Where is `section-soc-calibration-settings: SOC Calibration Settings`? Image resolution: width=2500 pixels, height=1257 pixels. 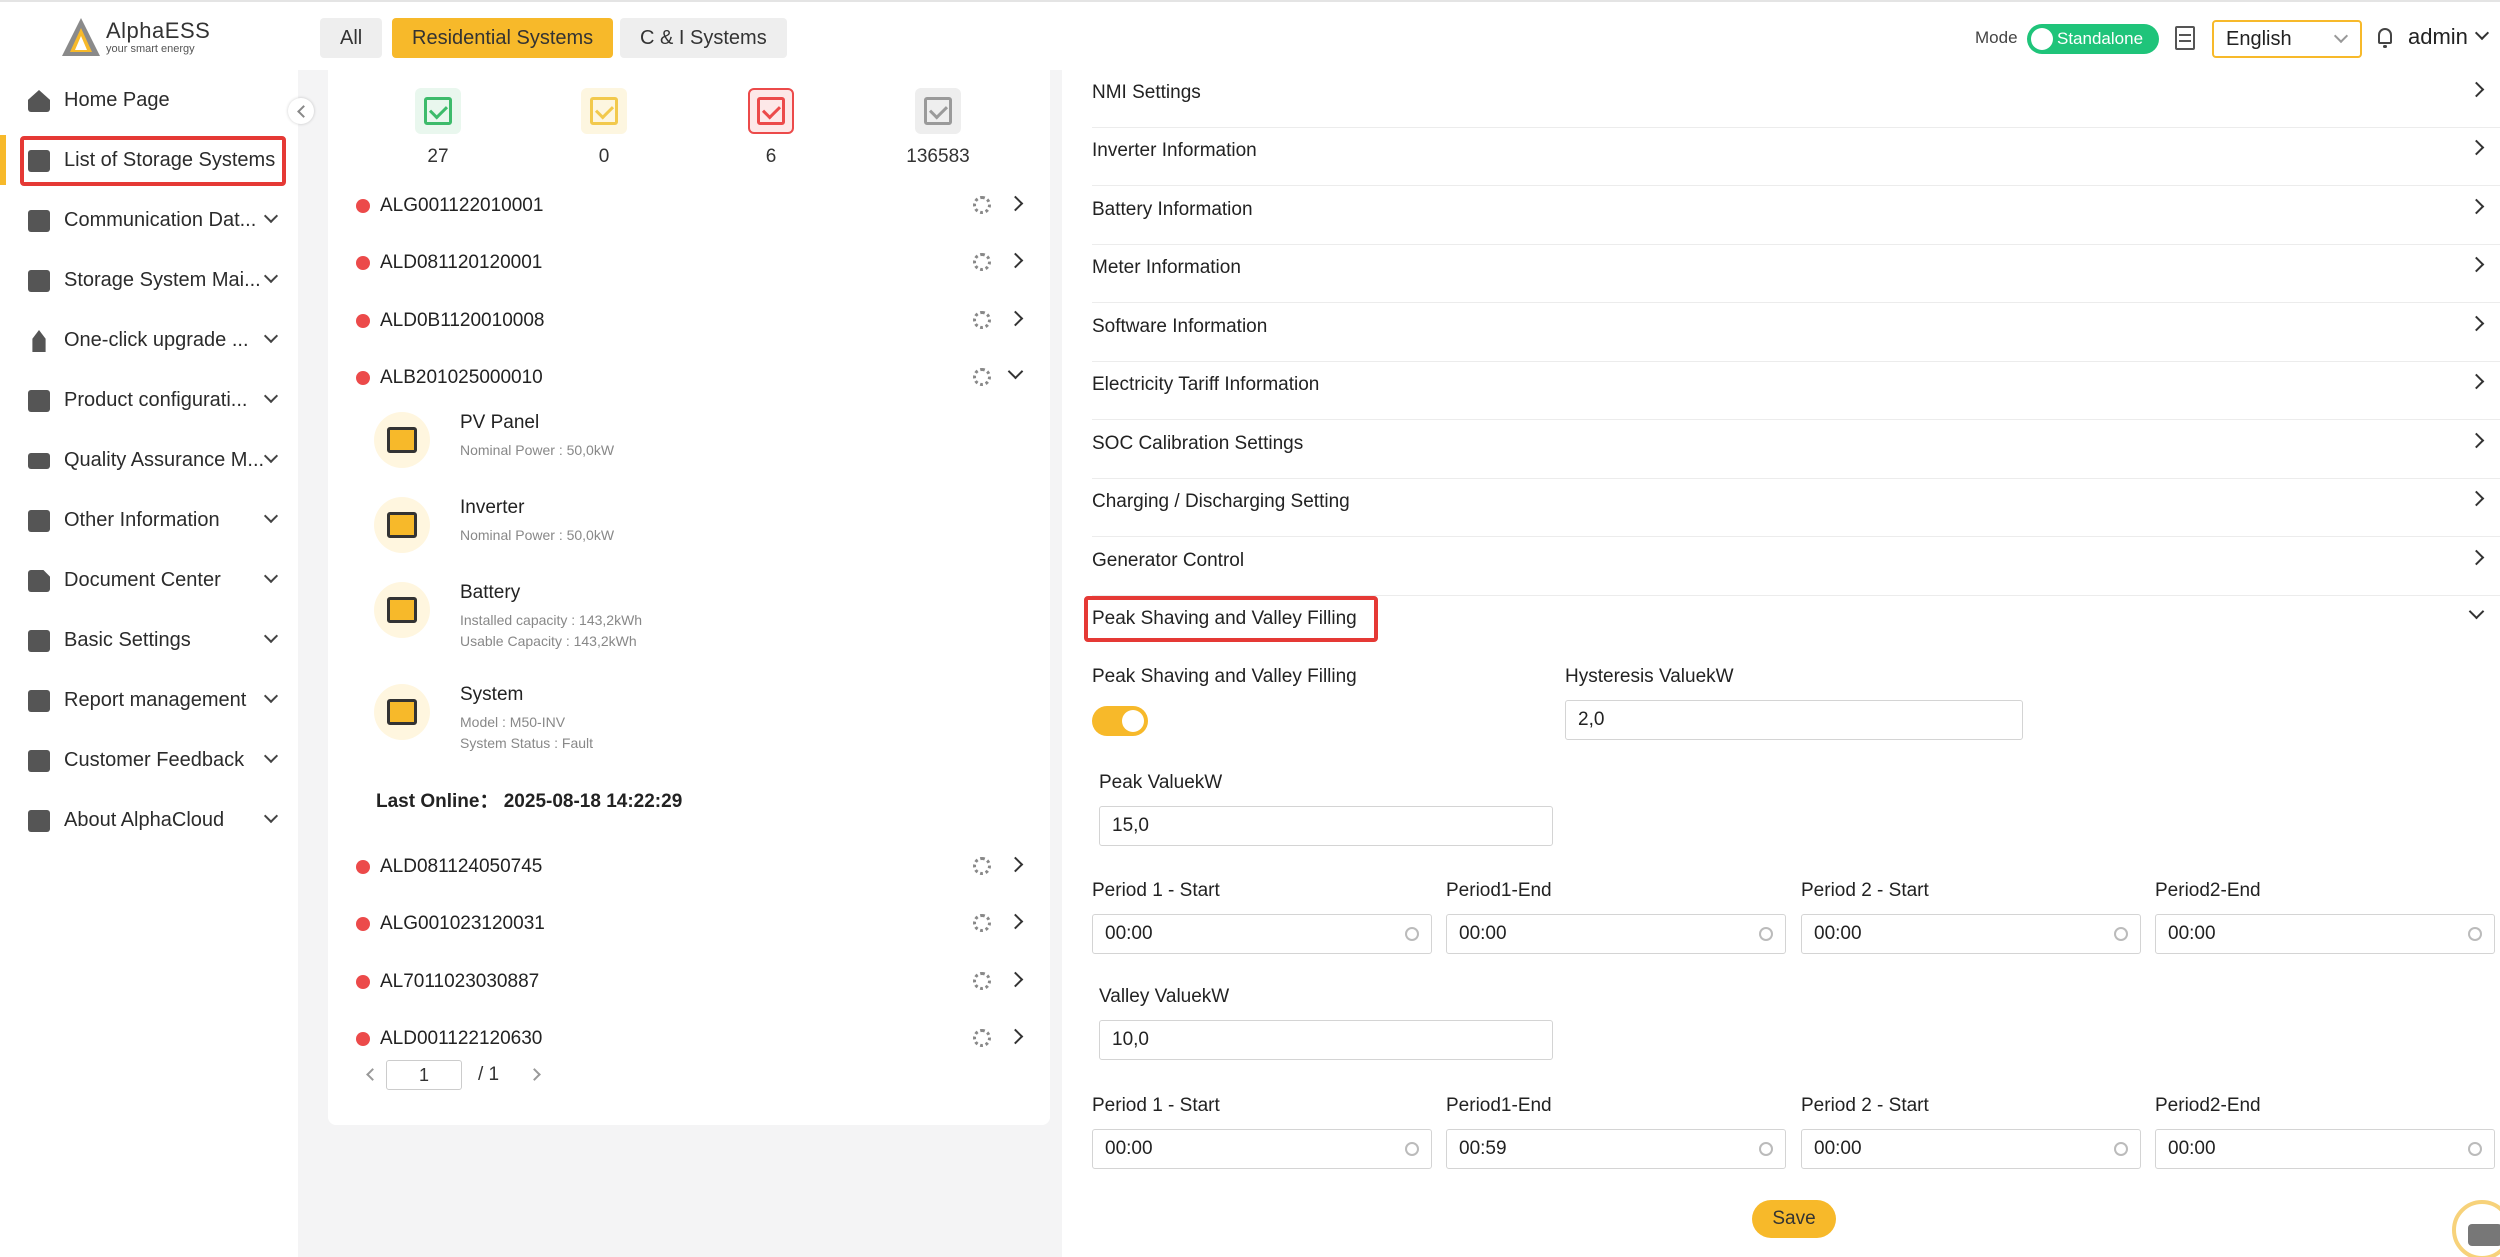
section-soc-calibration-settings: SOC Calibration Settings is located at coordinates (1796, 450).